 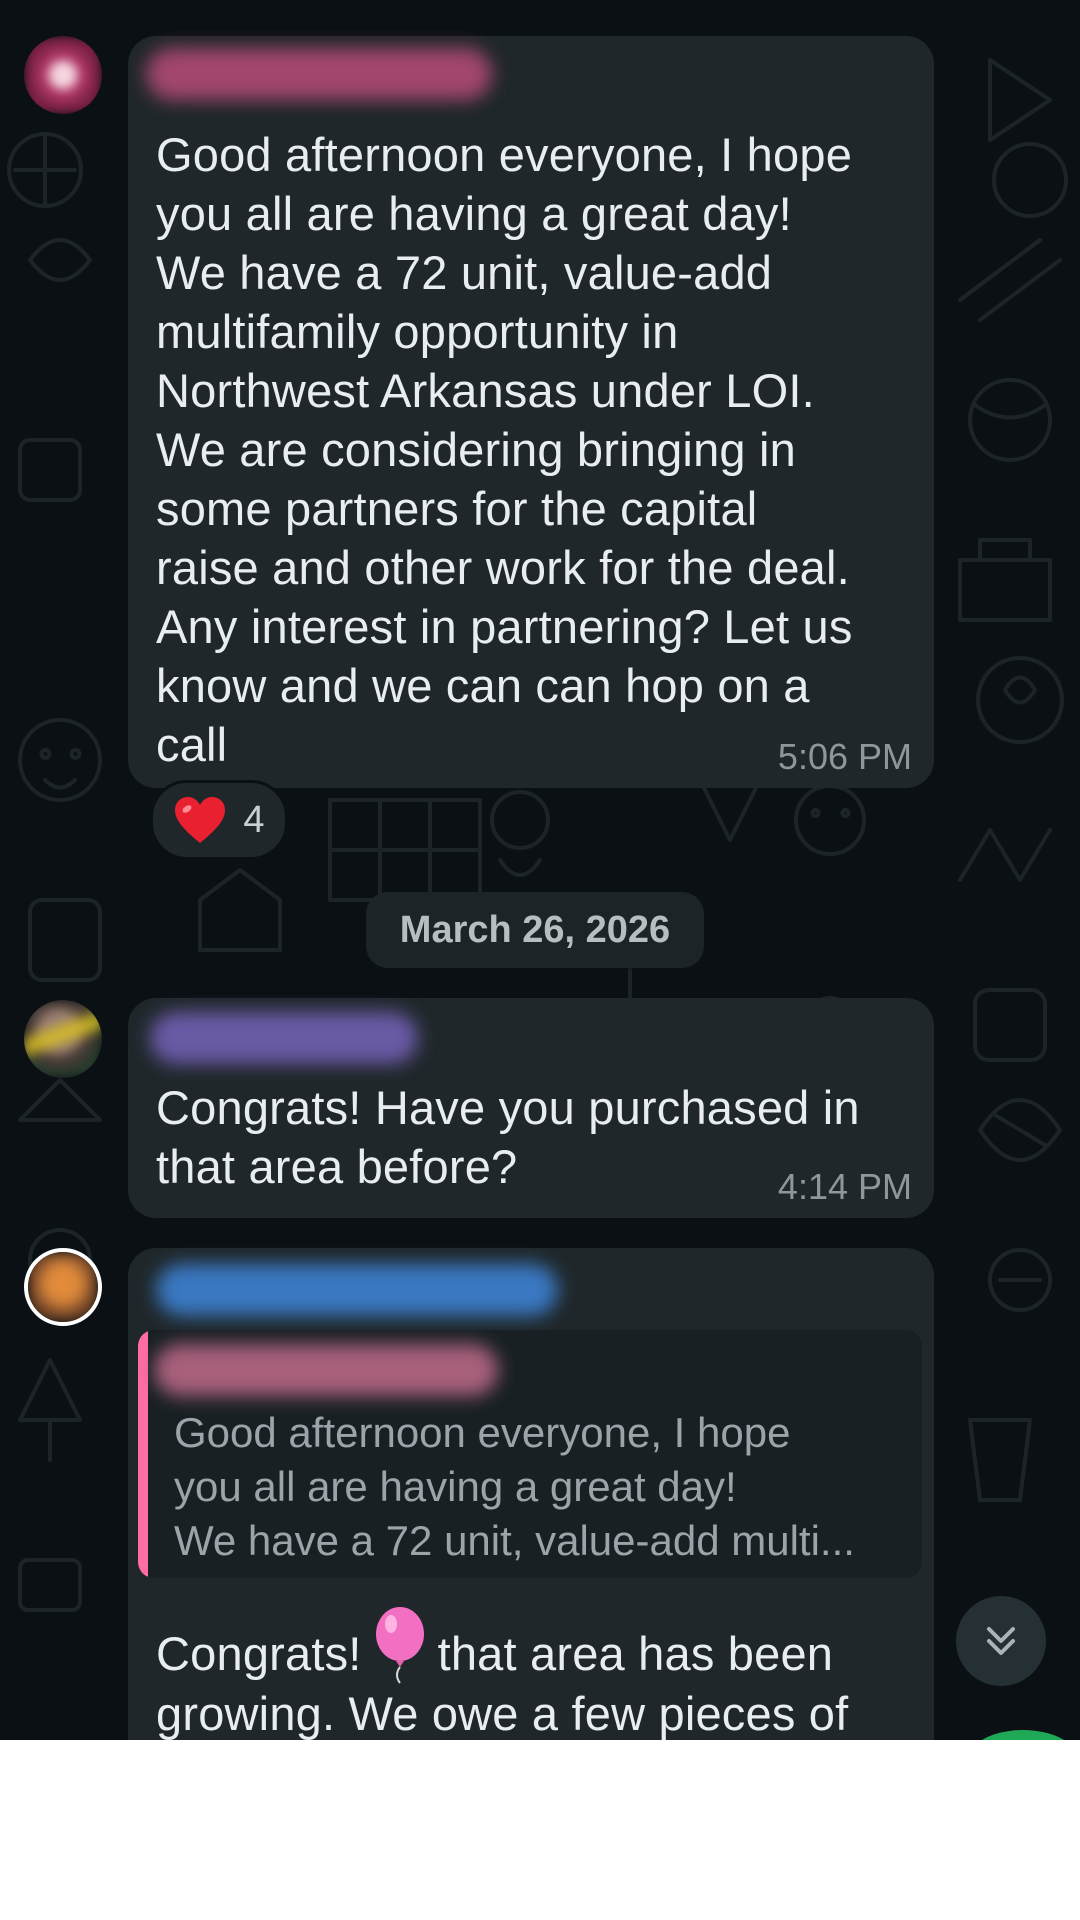 I want to click on message-text-line: growing. We owe a few pieces of, so click(x=502, y=1713).